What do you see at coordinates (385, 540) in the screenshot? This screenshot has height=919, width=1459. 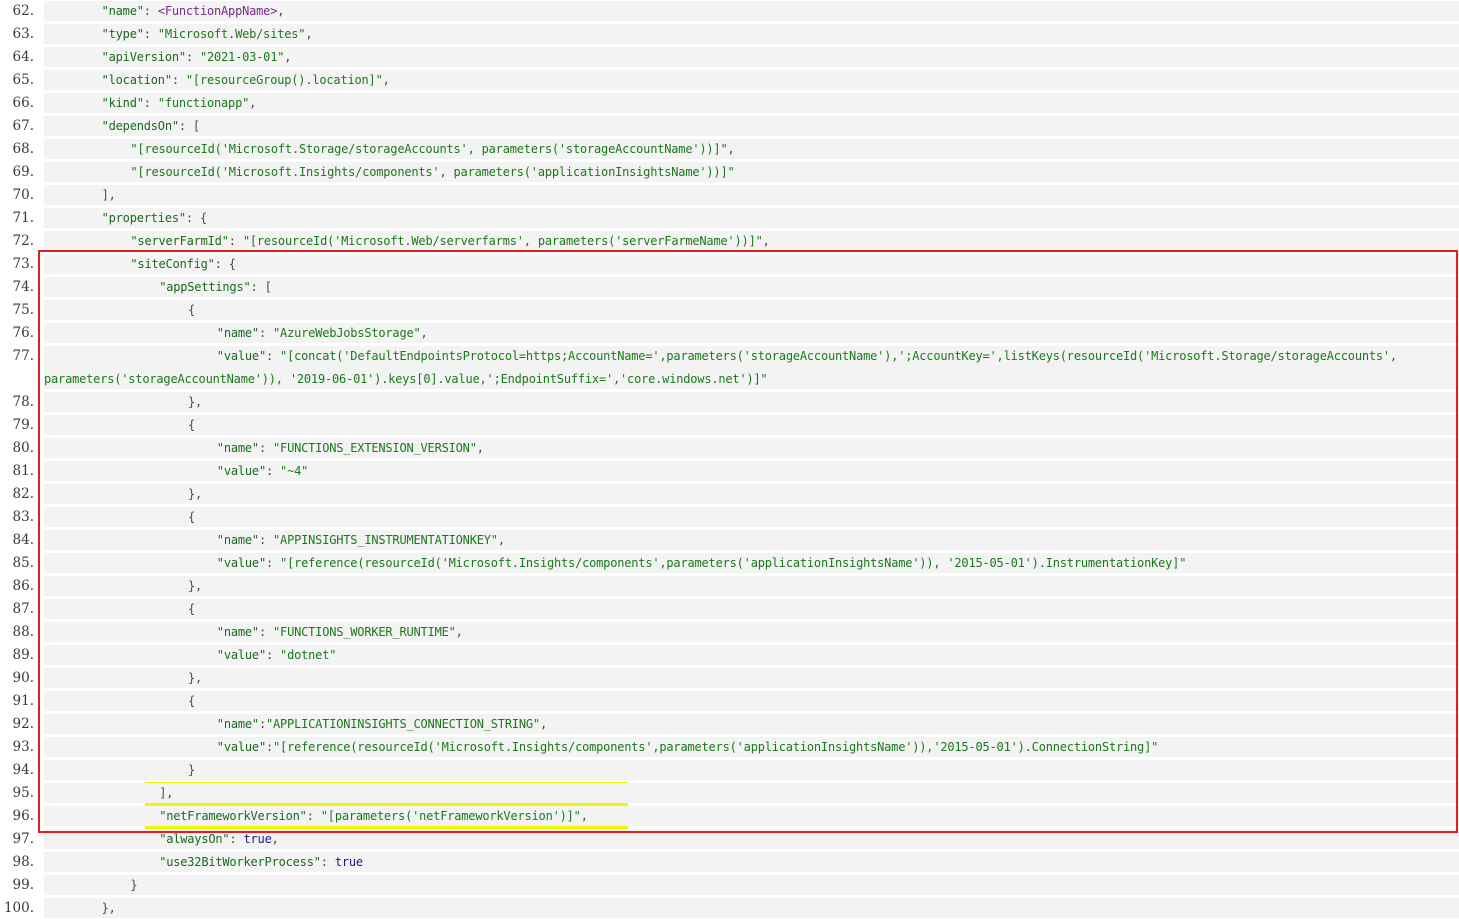 I see `code-token: "APPINSIGHTS_INSTRUMENTATIONKEY"` at bounding box center [385, 540].